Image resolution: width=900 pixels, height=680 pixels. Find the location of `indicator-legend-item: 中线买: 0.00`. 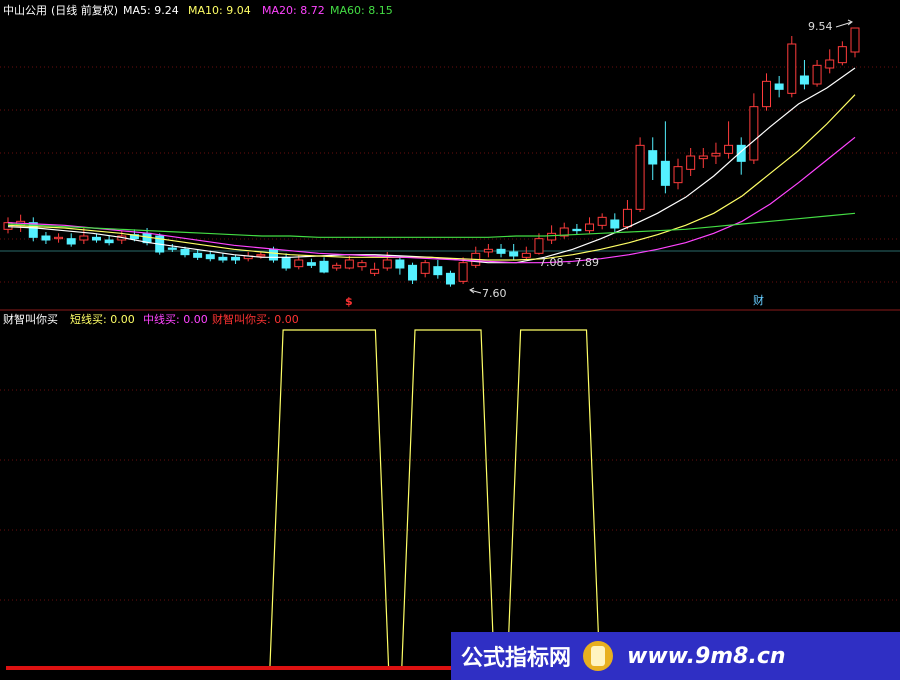

indicator-legend-item: 中线买: 0.00 is located at coordinates (175, 319).